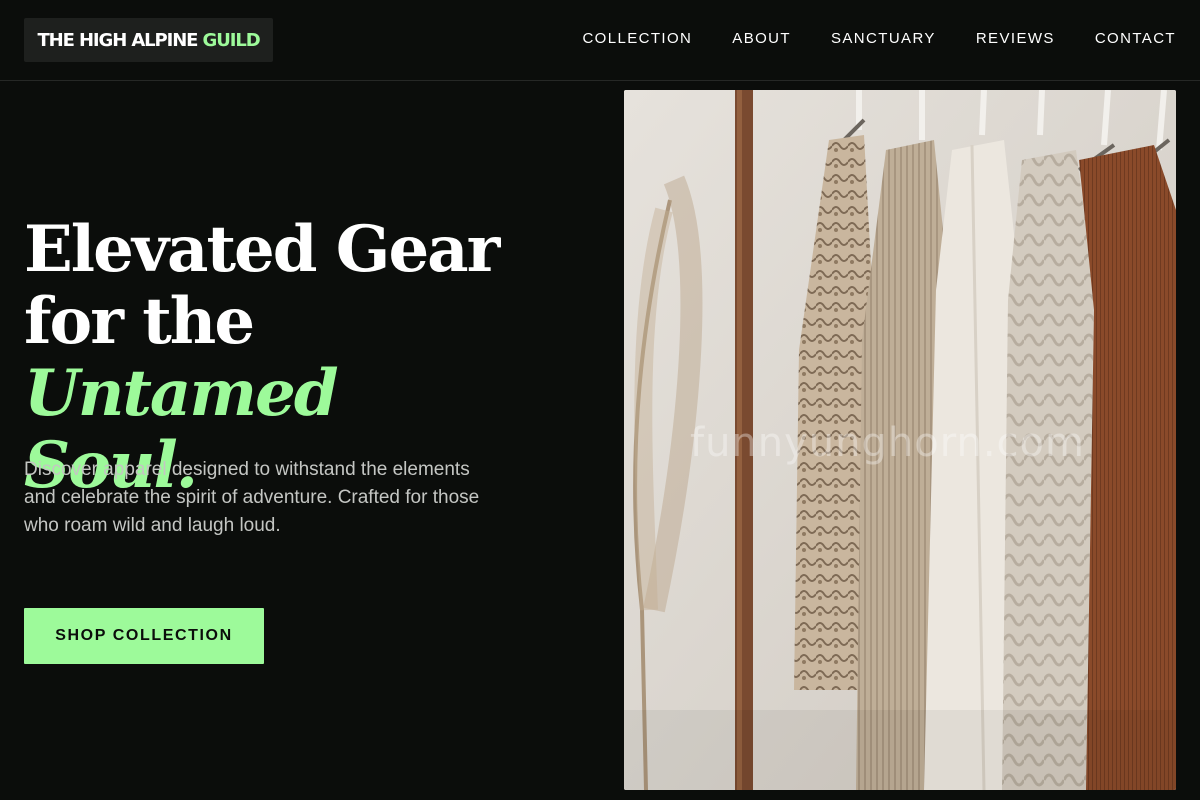  I want to click on image-watermark: funnyunghorn.com, so click(887, 443).